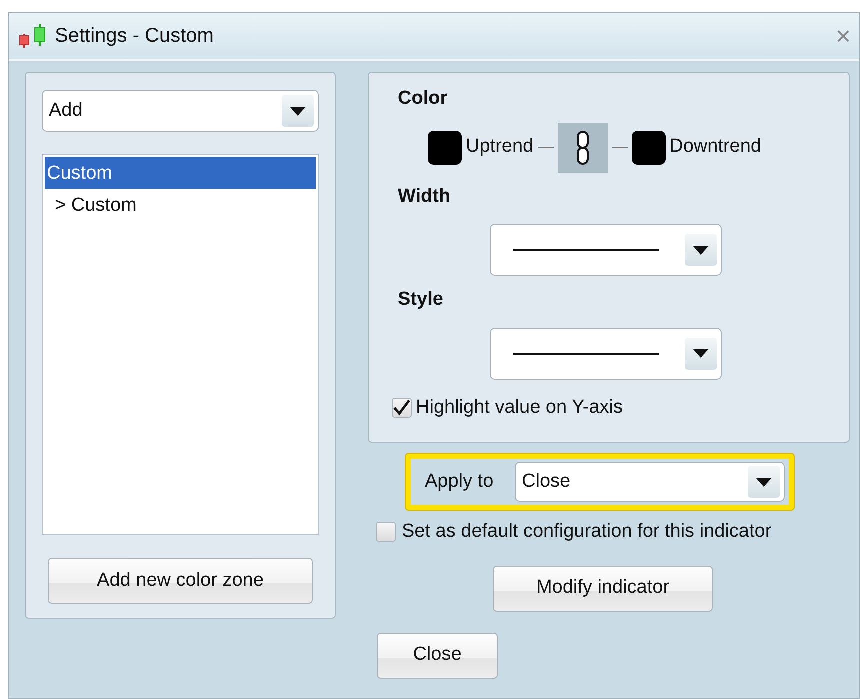 The width and height of the screenshot is (860, 699). Describe the element at coordinates (587, 532) in the screenshot. I see `checkbox-label: Set as default configuration for this indicator` at that location.